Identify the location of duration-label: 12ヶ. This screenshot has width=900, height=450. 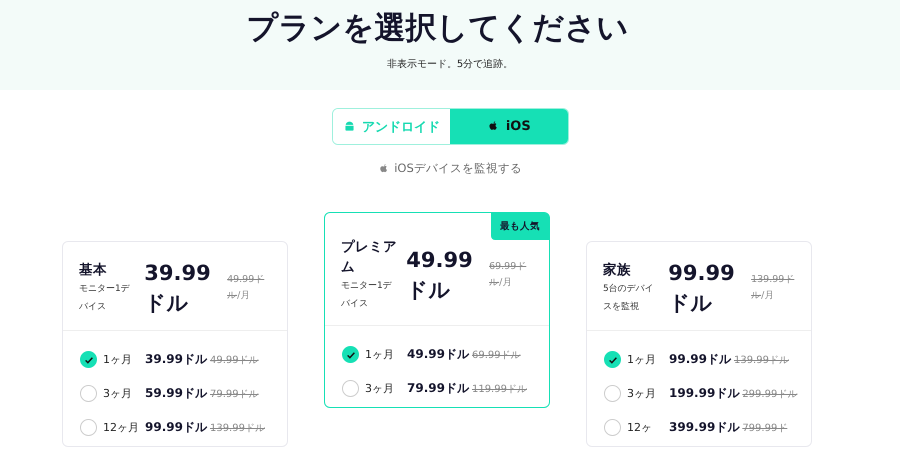
(640, 427).